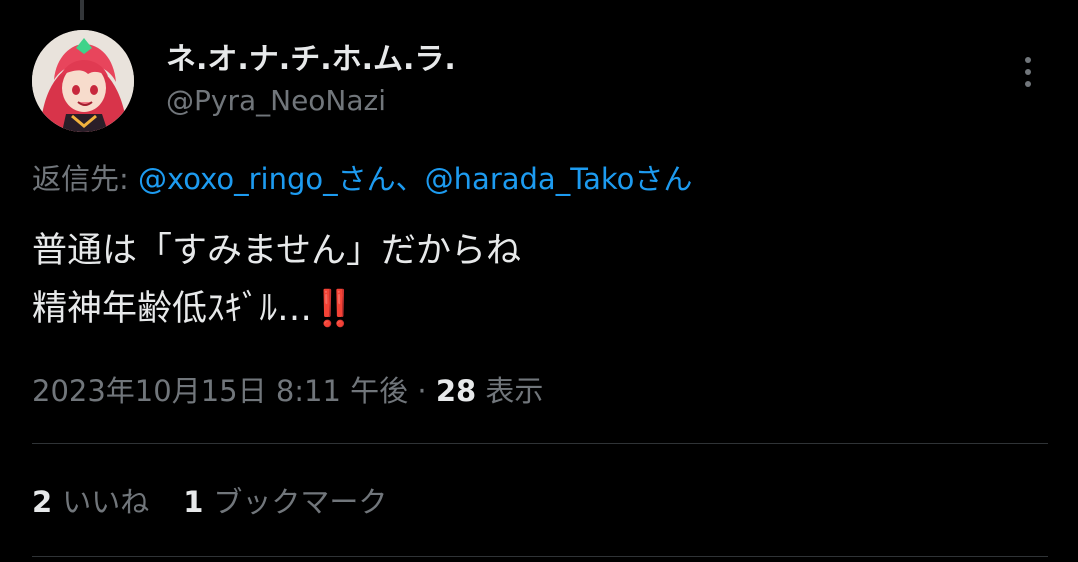  I want to click on tweet-timestamp: 2023年10月15日 8:11 午後, so click(220, 391).